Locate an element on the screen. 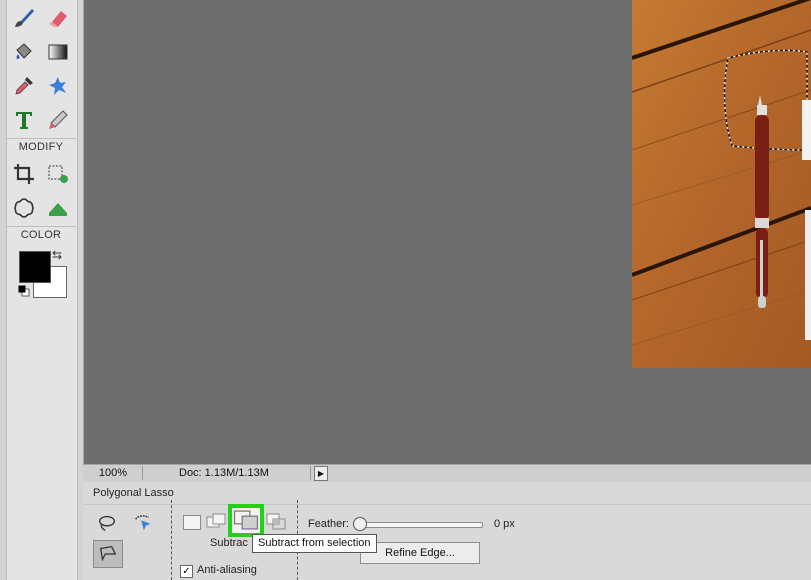 The image size is (811, 580). eraser-icon is located at coordinates (58, 18).